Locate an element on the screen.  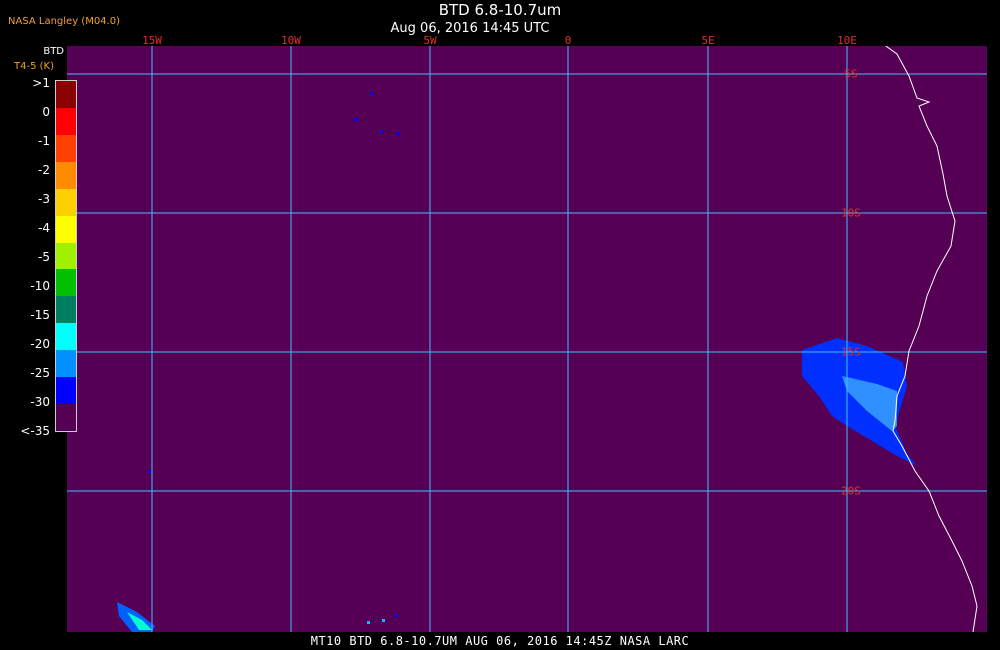
colorbar-tick-label: -30 is located at coordinates (40, 402).